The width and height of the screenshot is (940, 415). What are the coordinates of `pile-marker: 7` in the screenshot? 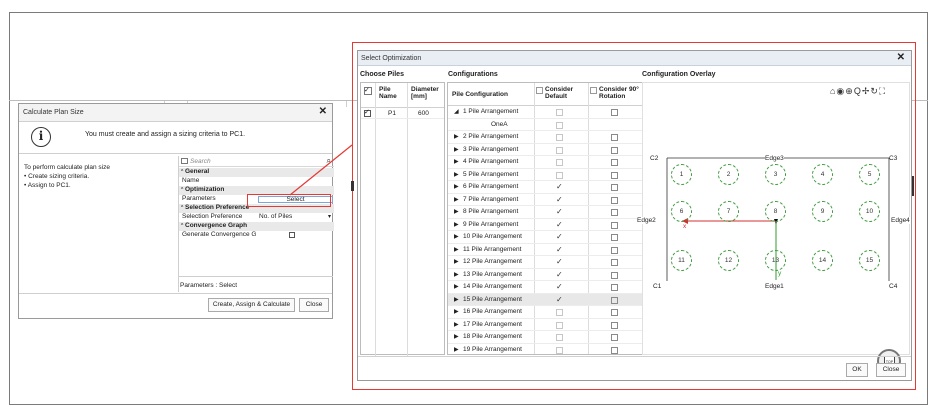 It's located at (728, 211).